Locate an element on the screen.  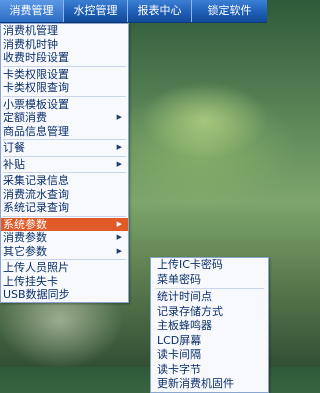
menu-item-consumption-flow-query: 消费流水查询 is located at coordinates (64, 195).